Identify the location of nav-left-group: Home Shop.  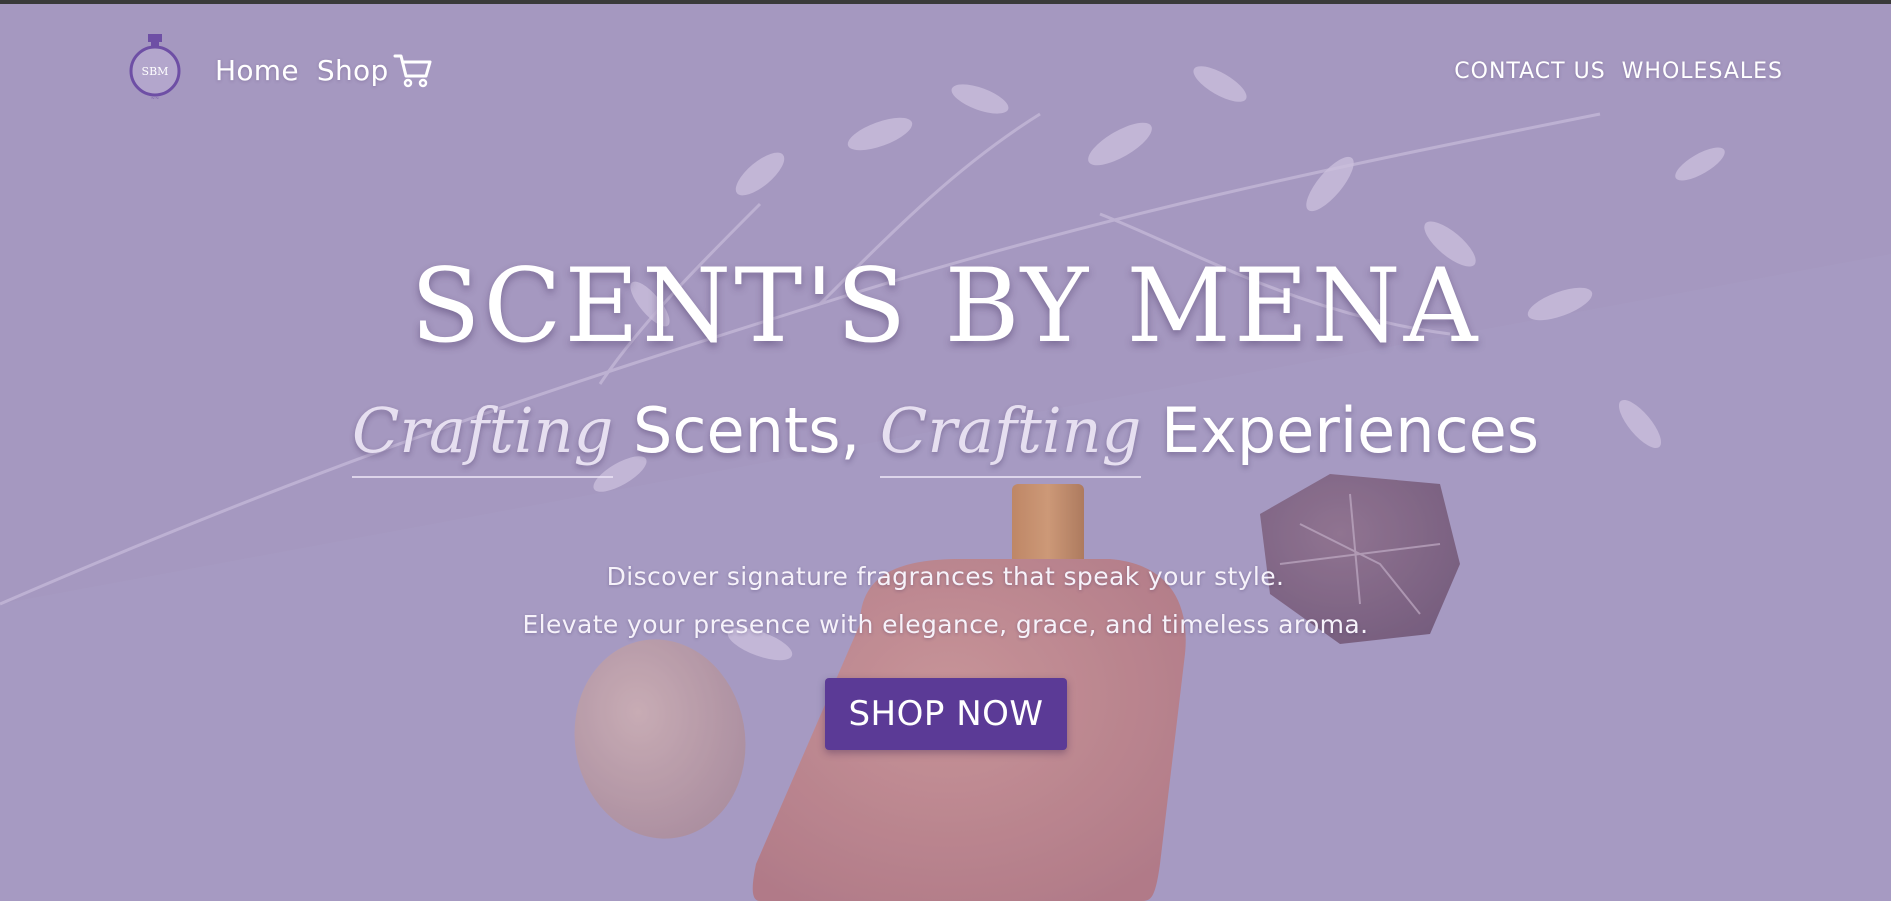
(324, 70).